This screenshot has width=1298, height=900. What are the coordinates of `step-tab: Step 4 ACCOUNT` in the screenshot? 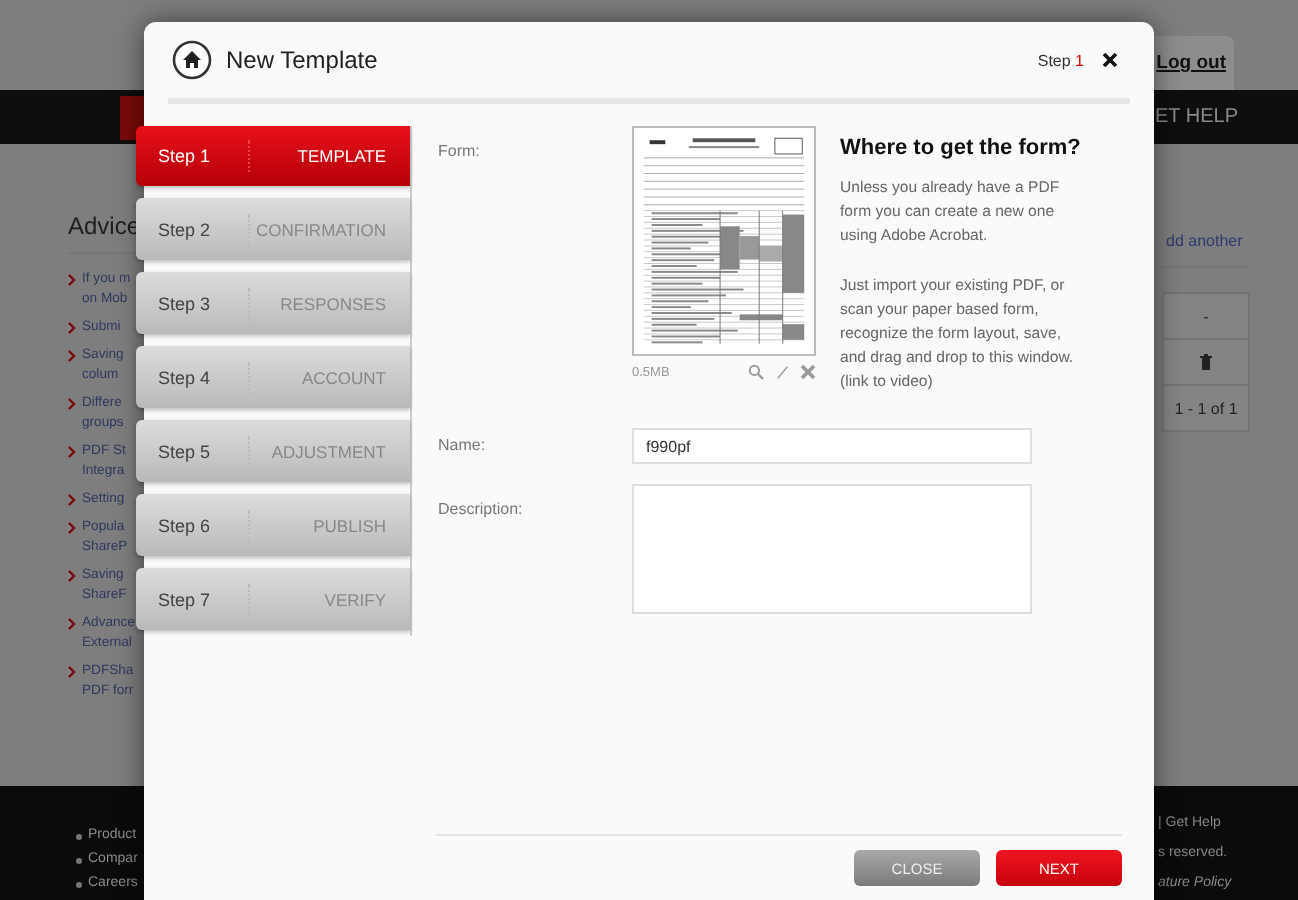 It's located at (273, 377).